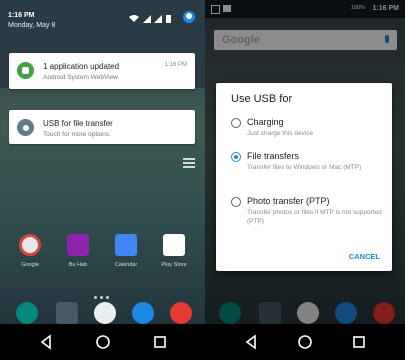  Describe the element at coordinates (104, 292) in the screenshot. I see `page-indicator` at that location.